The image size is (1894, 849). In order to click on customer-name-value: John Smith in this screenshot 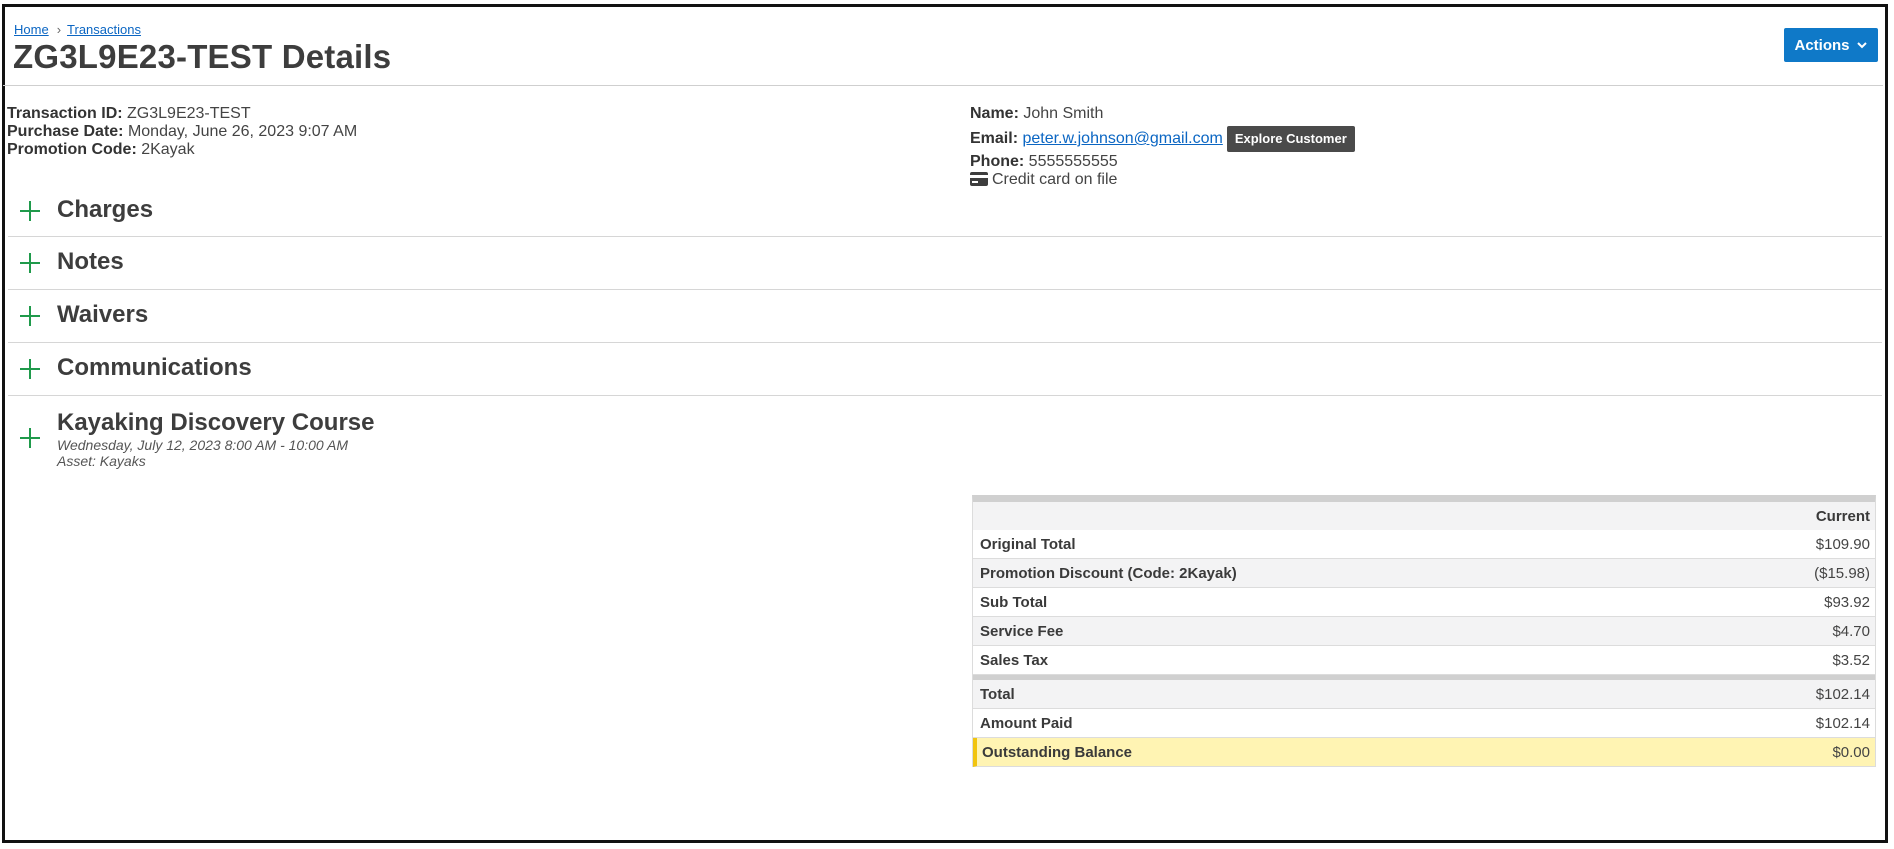, I will do `click(1061, 113)`.